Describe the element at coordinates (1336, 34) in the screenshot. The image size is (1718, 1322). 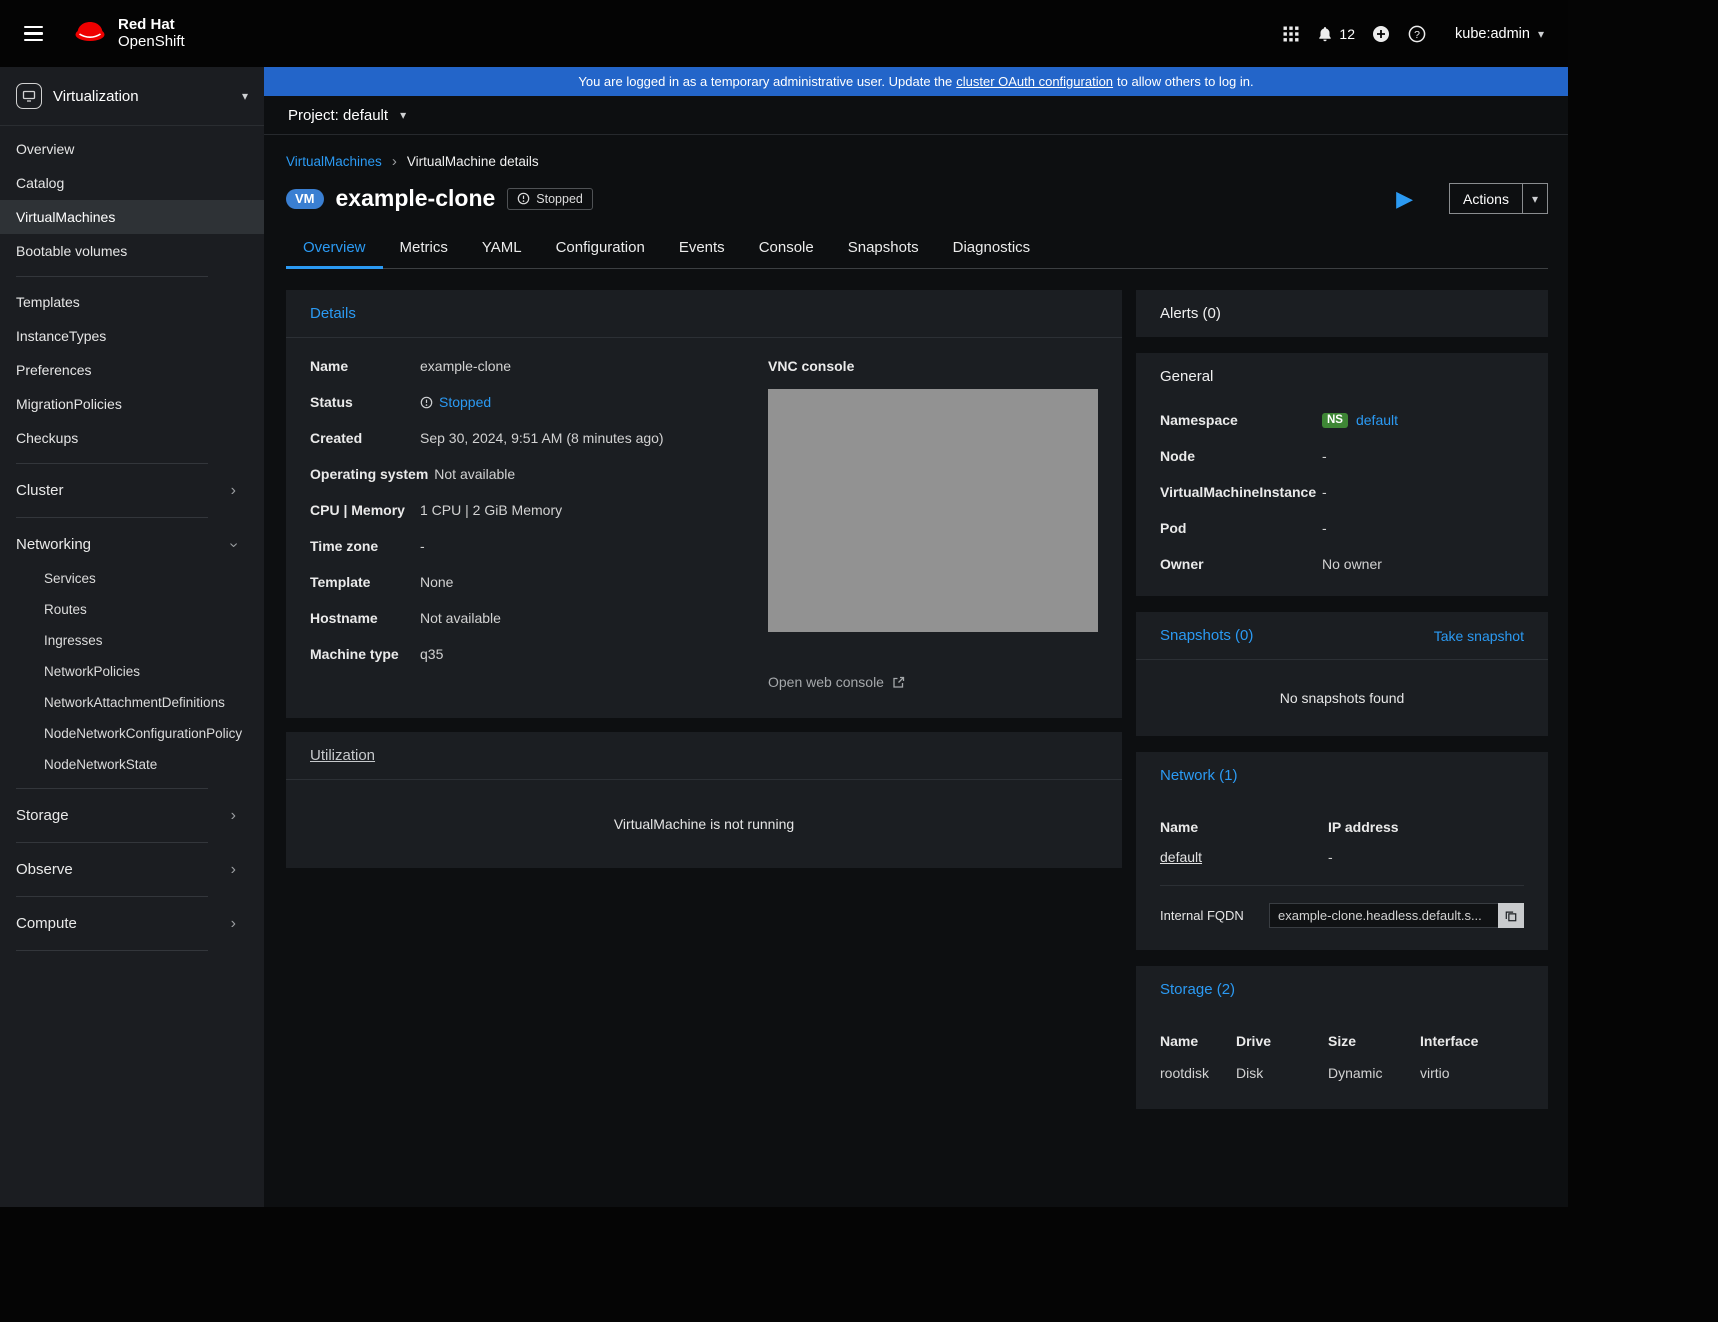
I see `notifications-button: 12` at that location.